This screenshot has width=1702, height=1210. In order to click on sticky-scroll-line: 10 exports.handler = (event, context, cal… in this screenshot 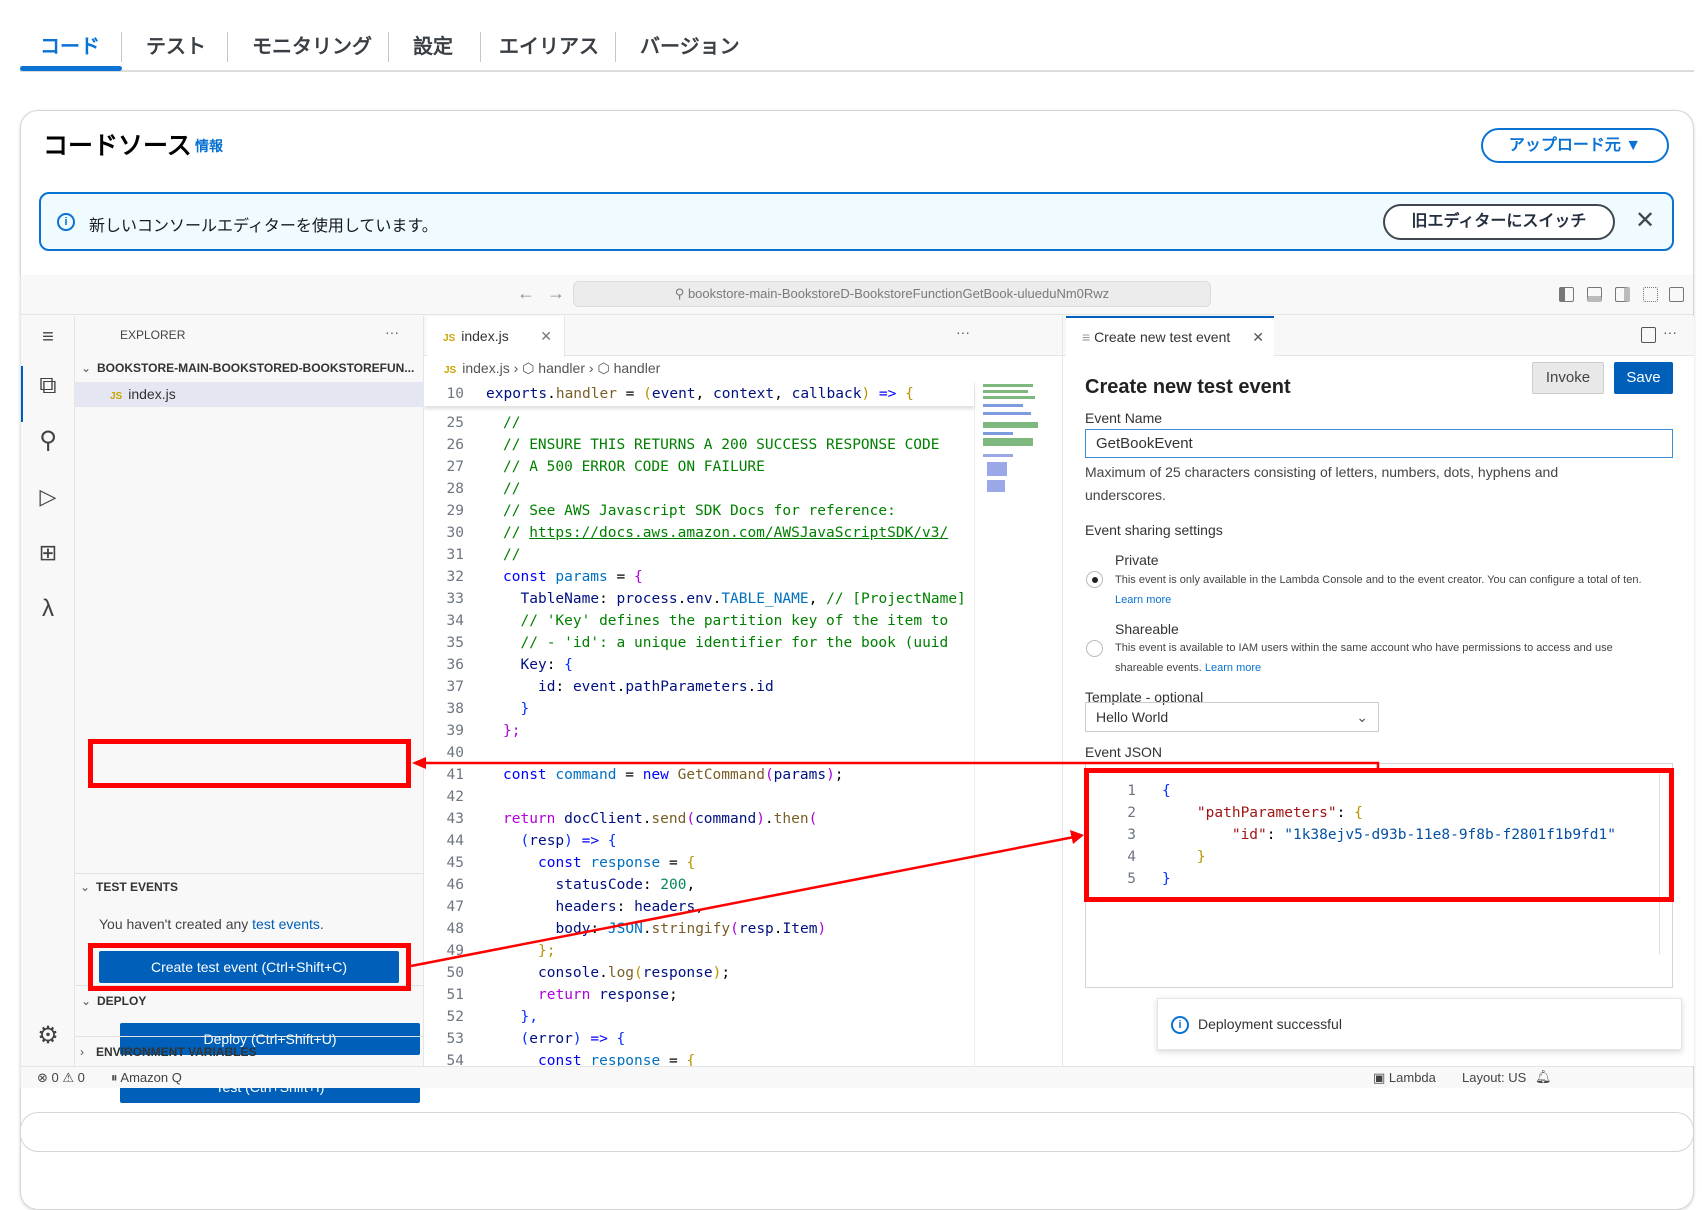, I will do `click(699, 394)`.